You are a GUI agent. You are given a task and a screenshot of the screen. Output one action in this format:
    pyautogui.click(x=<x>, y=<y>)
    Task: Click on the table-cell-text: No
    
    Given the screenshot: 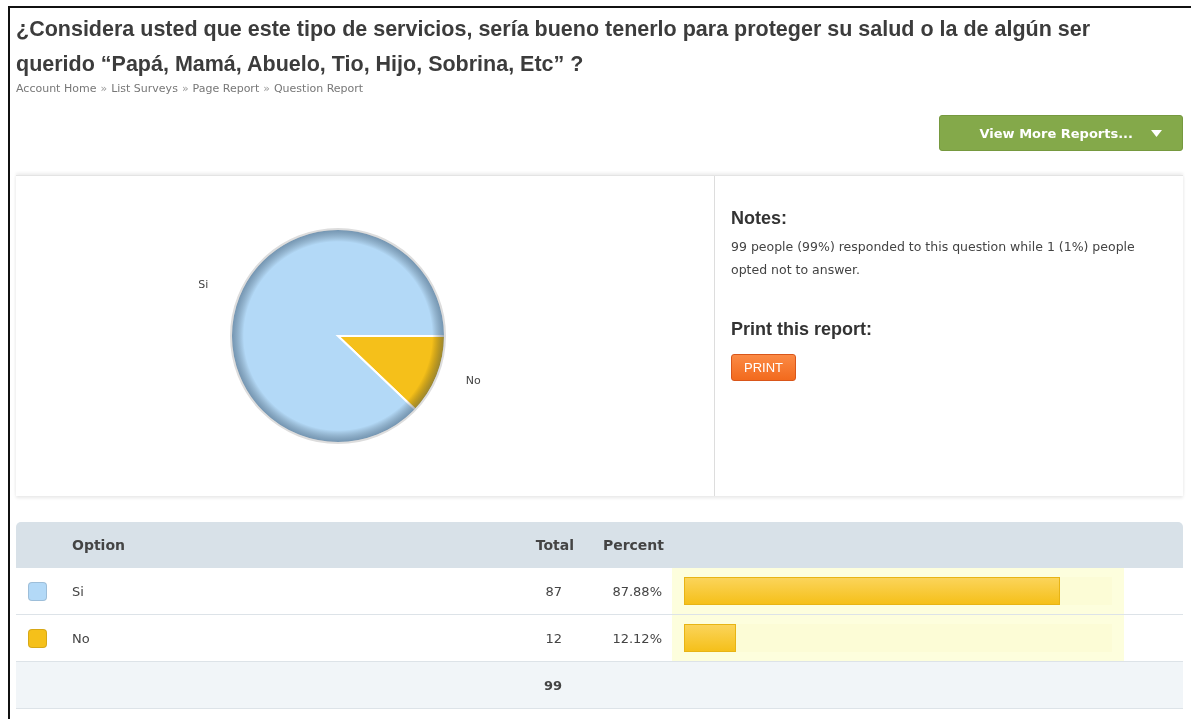 What is the action you would take?
    pyautogui.click(x=81, y=638)
    